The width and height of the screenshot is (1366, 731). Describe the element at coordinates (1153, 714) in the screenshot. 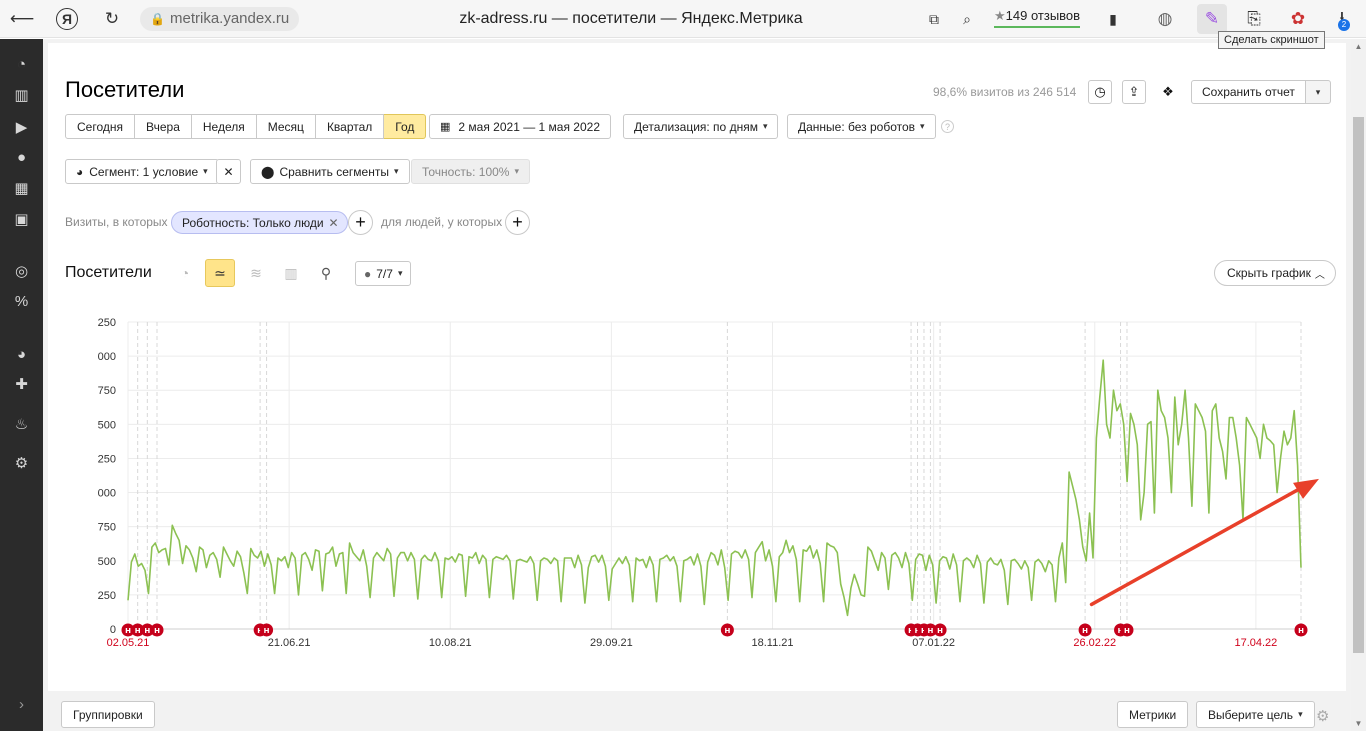

I see `metrics-button: Метрики` at that location.